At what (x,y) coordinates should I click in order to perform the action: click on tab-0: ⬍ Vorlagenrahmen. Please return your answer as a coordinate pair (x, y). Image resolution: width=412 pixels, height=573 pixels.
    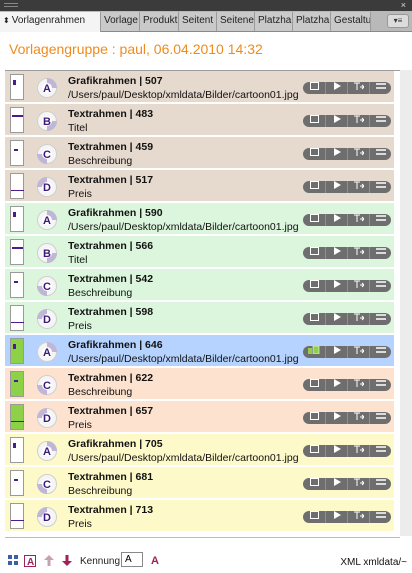
    Looking at the image, I should click on (50, 22).